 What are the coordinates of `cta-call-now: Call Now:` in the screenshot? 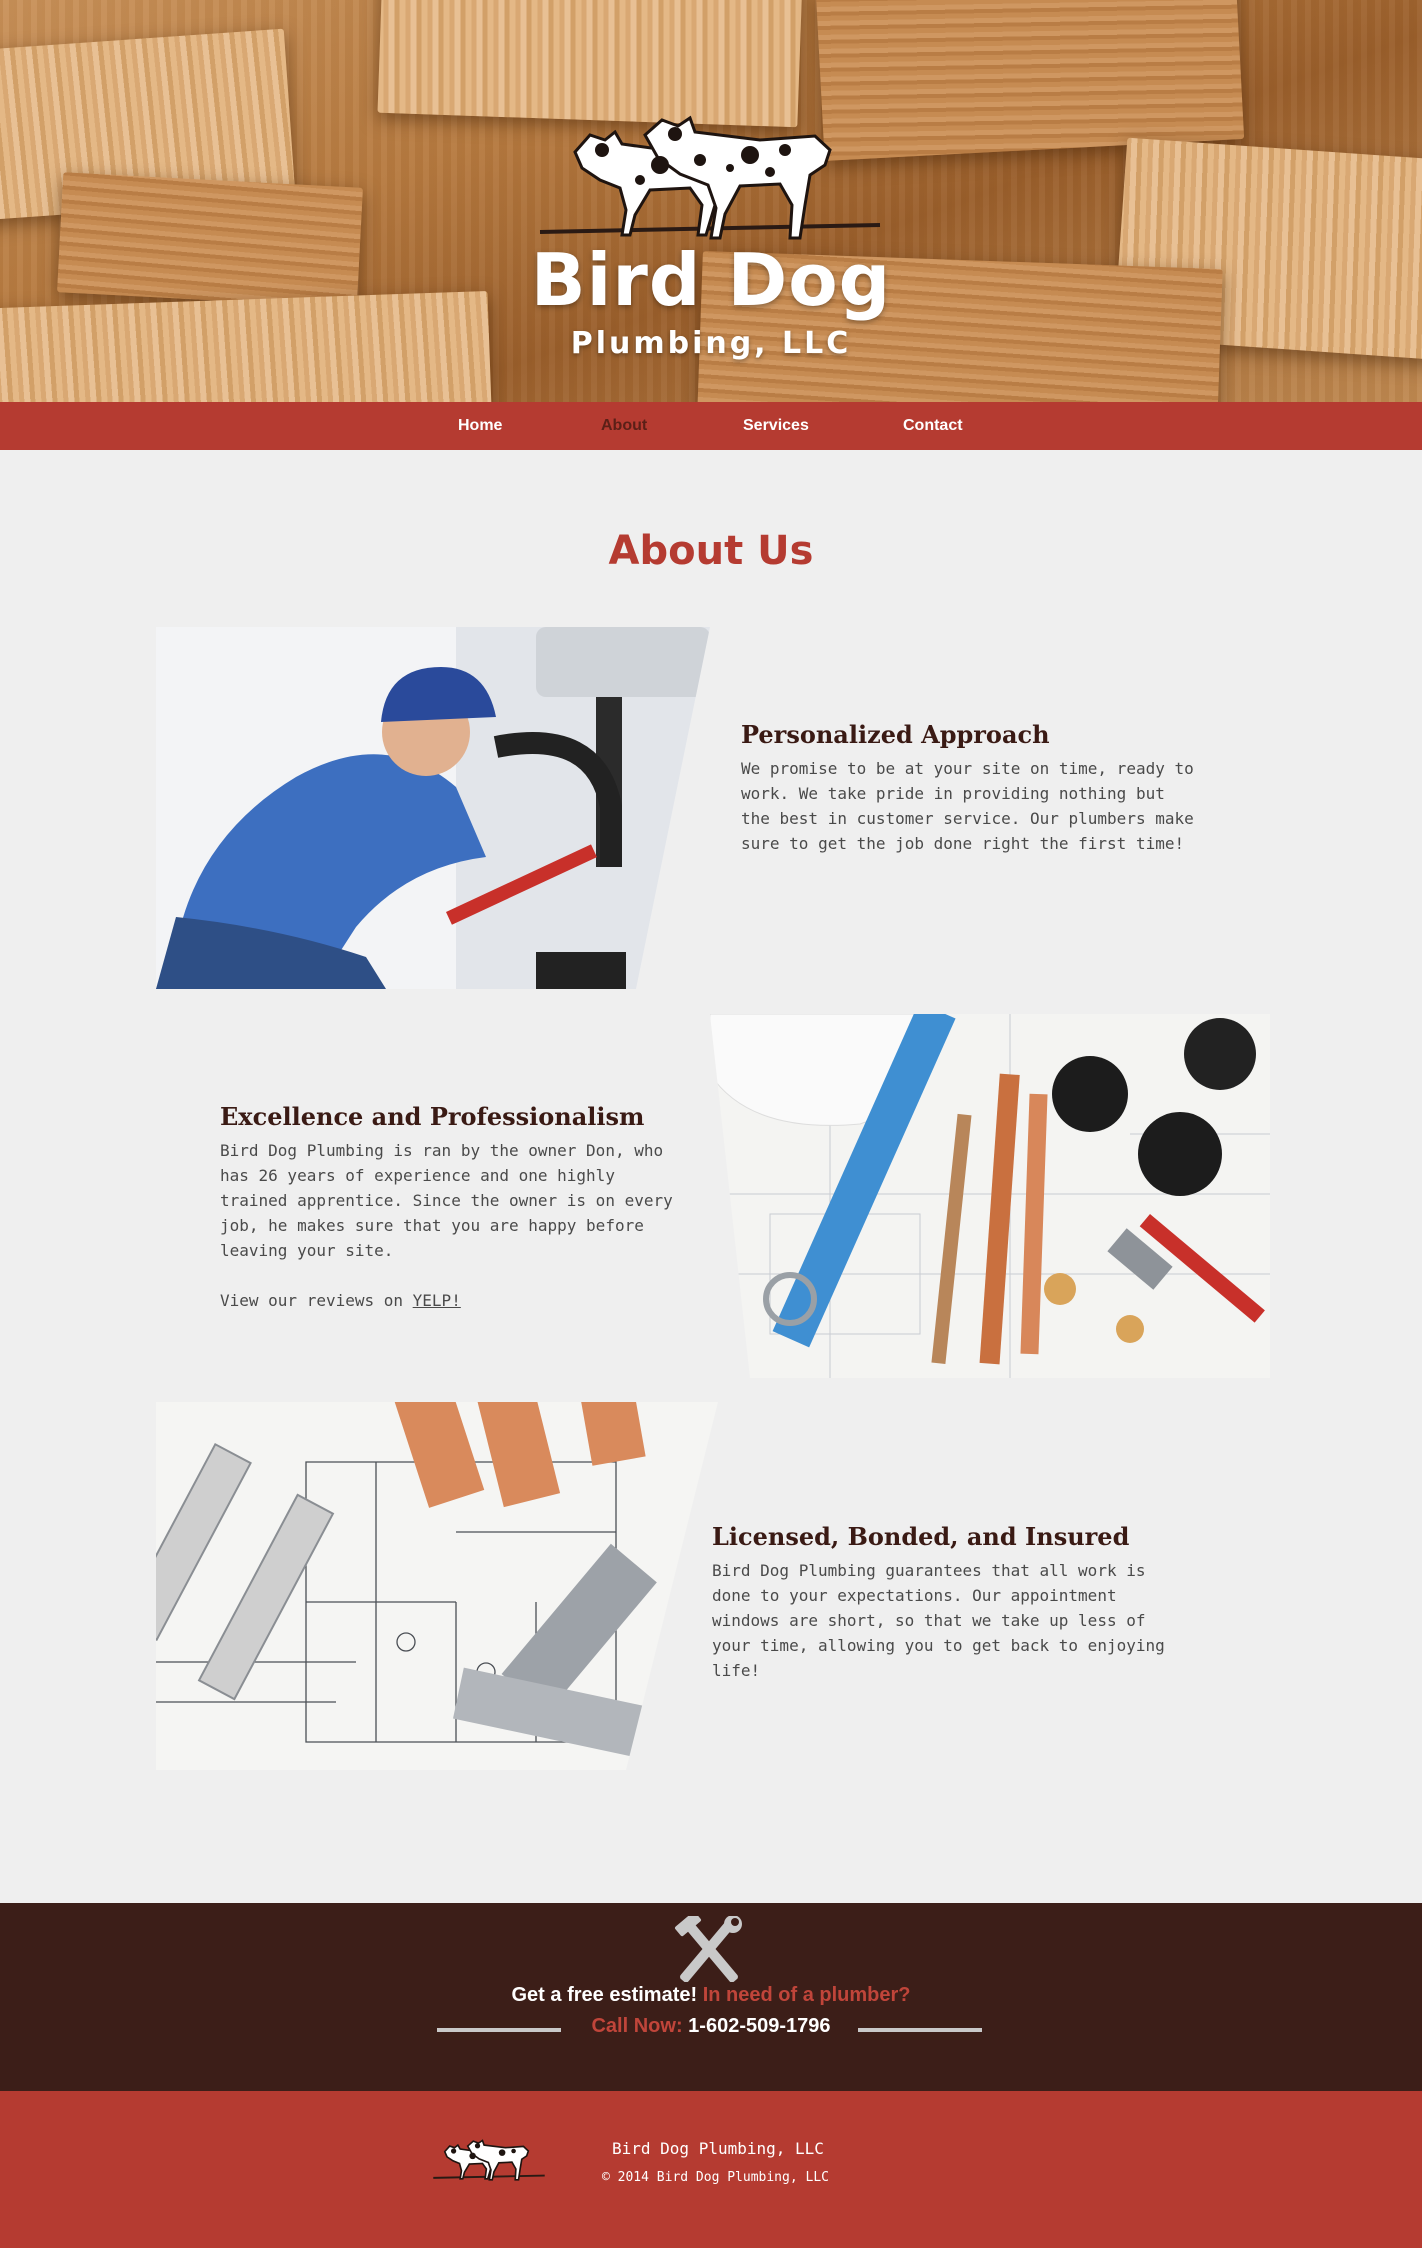 It's located at (637, 2026).